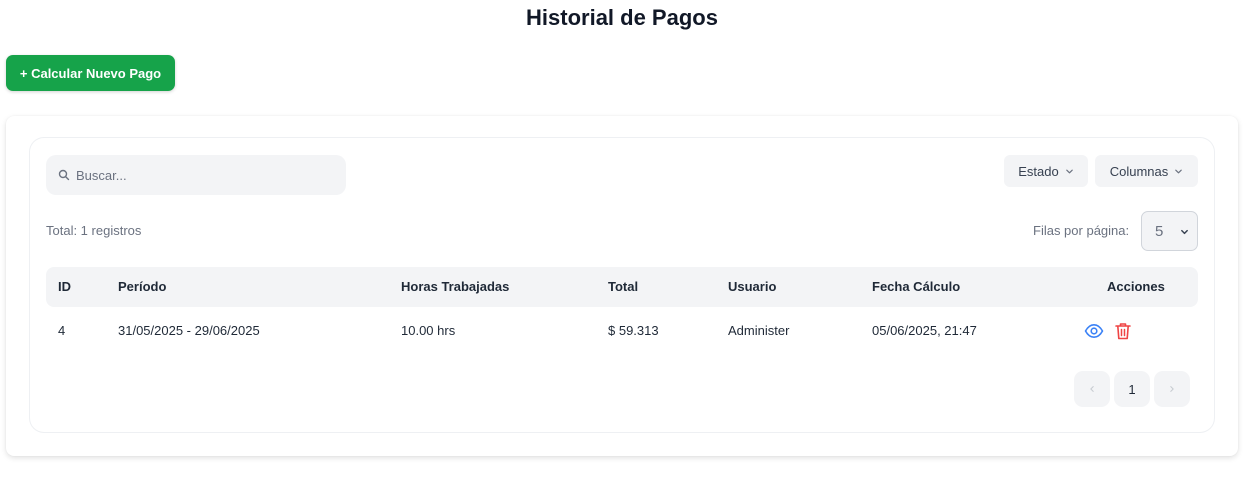 This screenshot has height=497, width=1257. I want to click on column-header-acciones: Acciones, so click(1136, 286).